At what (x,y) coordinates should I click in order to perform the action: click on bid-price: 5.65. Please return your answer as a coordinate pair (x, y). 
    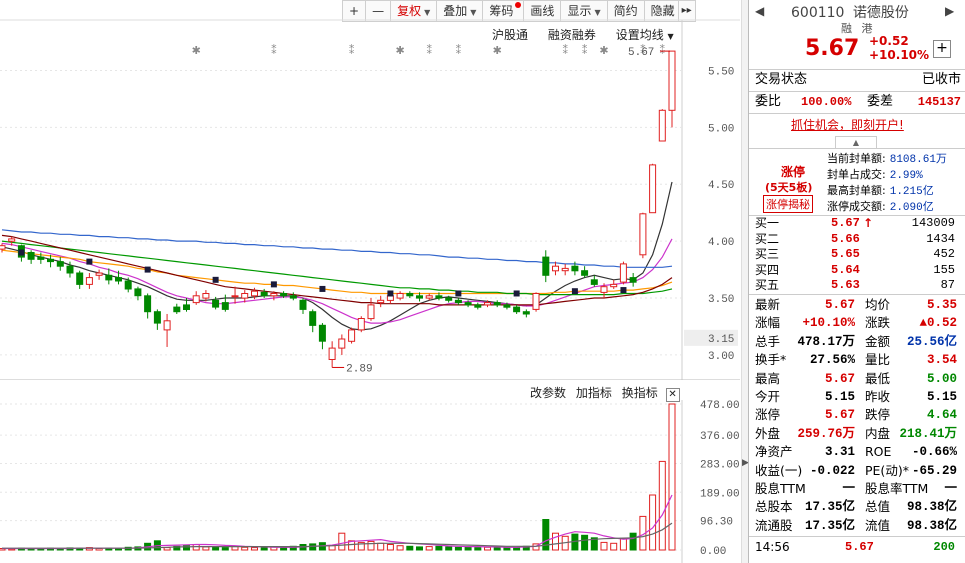
    Looking at the image, I should click on (845, 254).